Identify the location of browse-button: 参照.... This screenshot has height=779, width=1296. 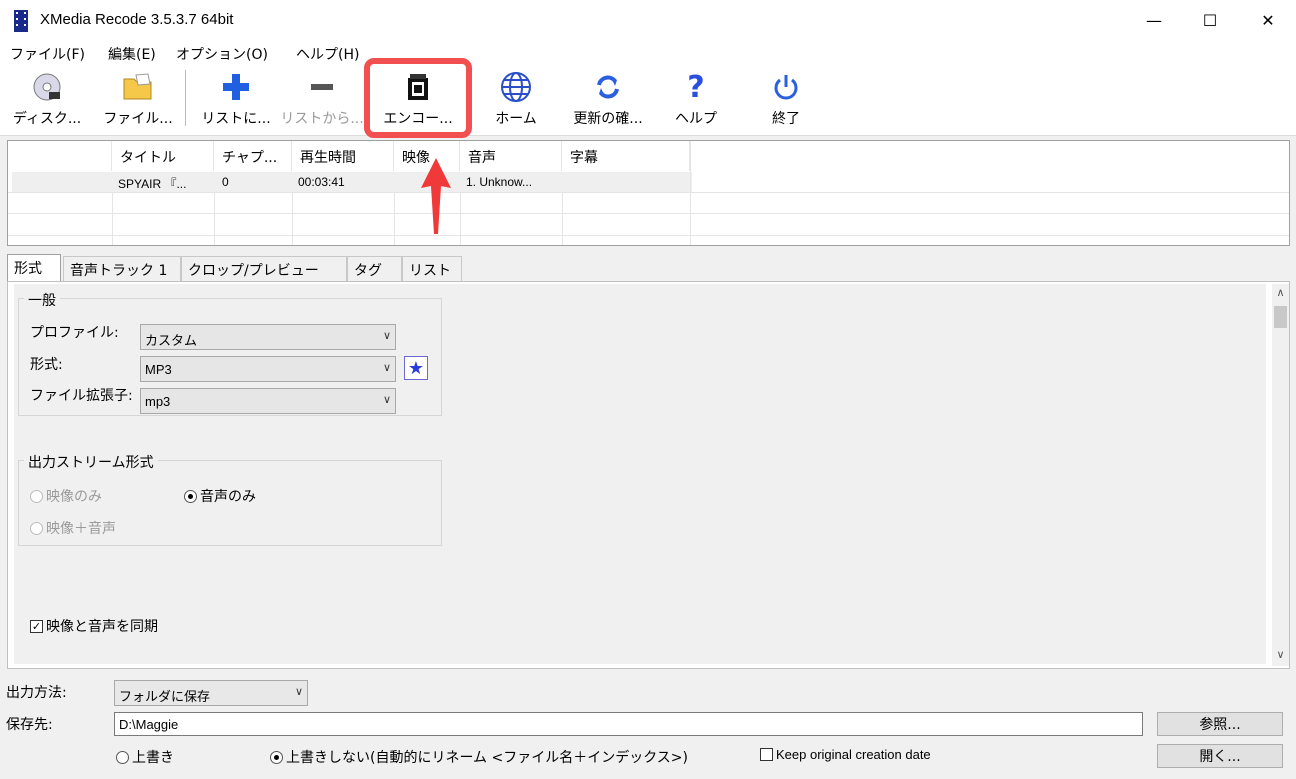
(1220, 724).